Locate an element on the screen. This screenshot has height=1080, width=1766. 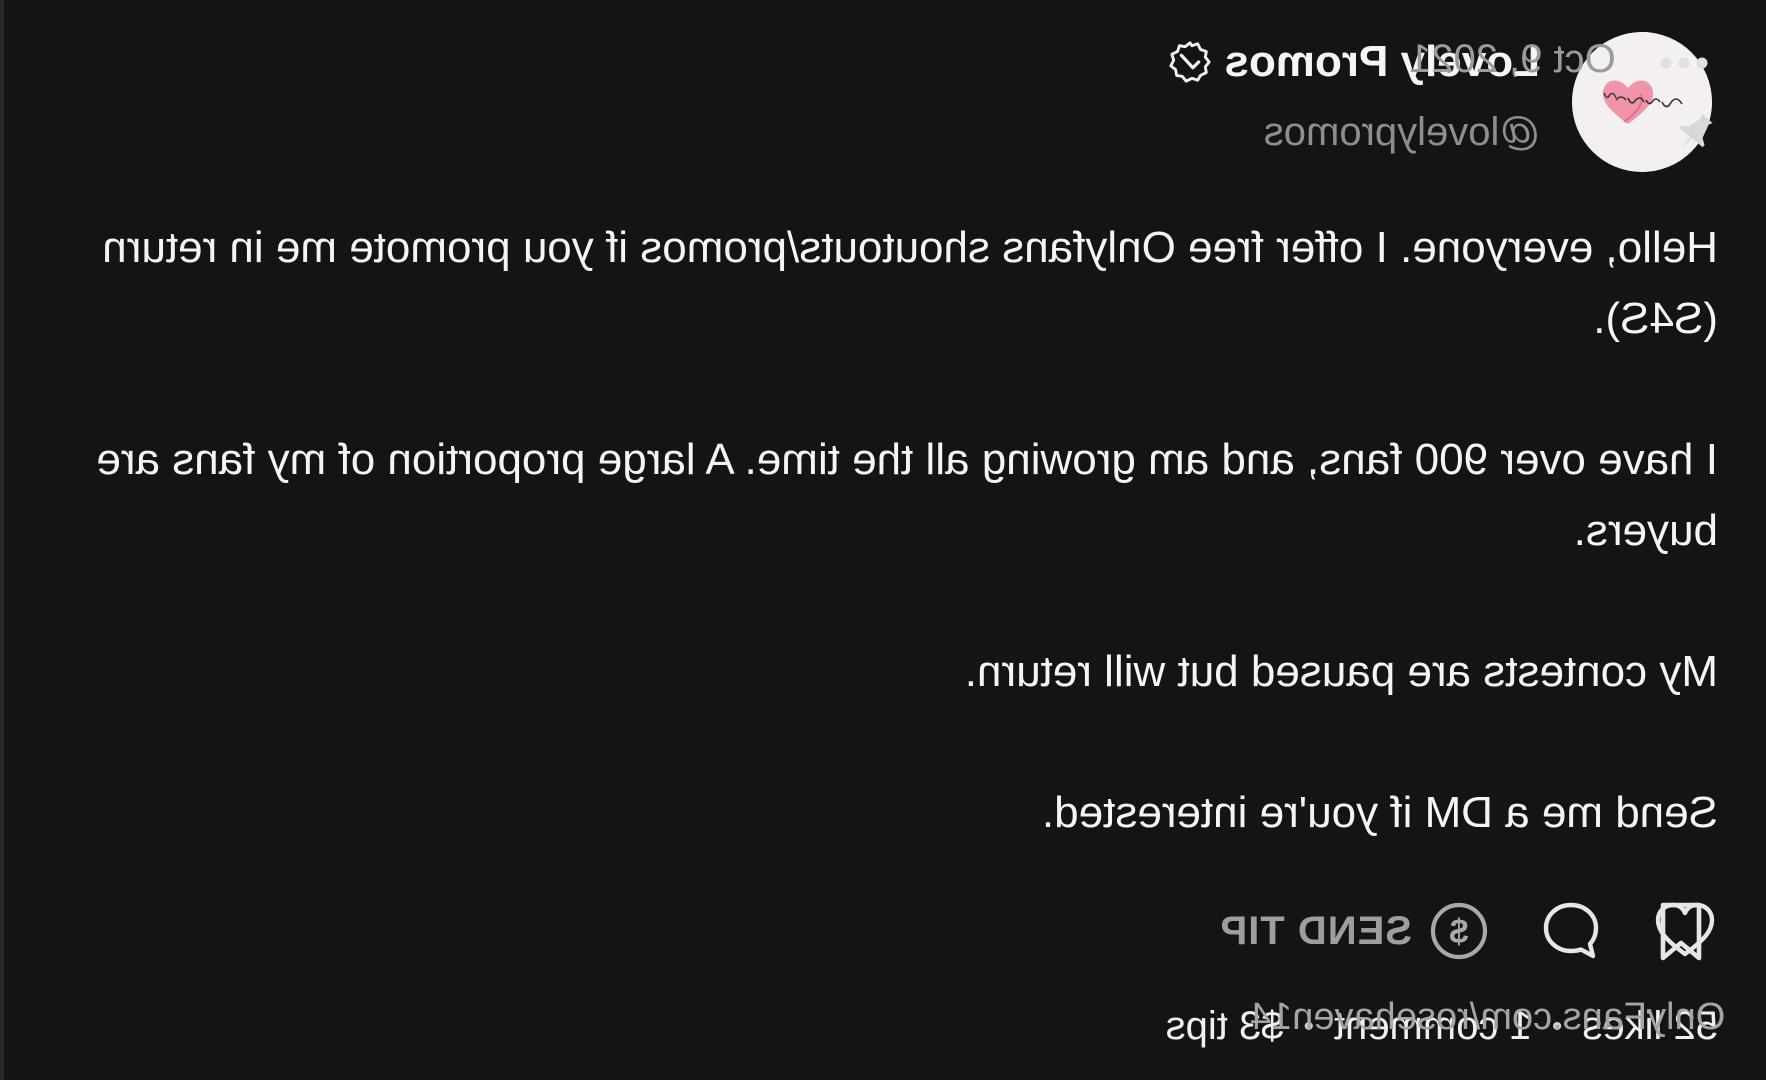
post-paragraph: My contests are paused but will return. is located at coordinates (1341, 671).